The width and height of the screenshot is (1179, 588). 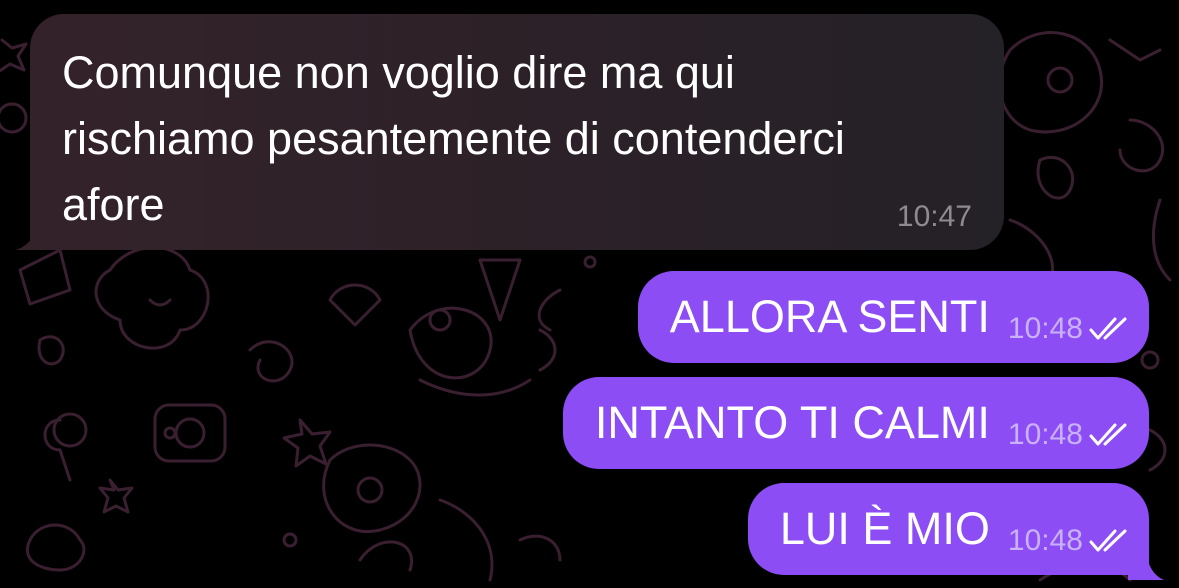 What do you see at coordinates (36, 236) in the screenshot?
I see `incoming-bubble-tail` at bounding box center [36, 236].